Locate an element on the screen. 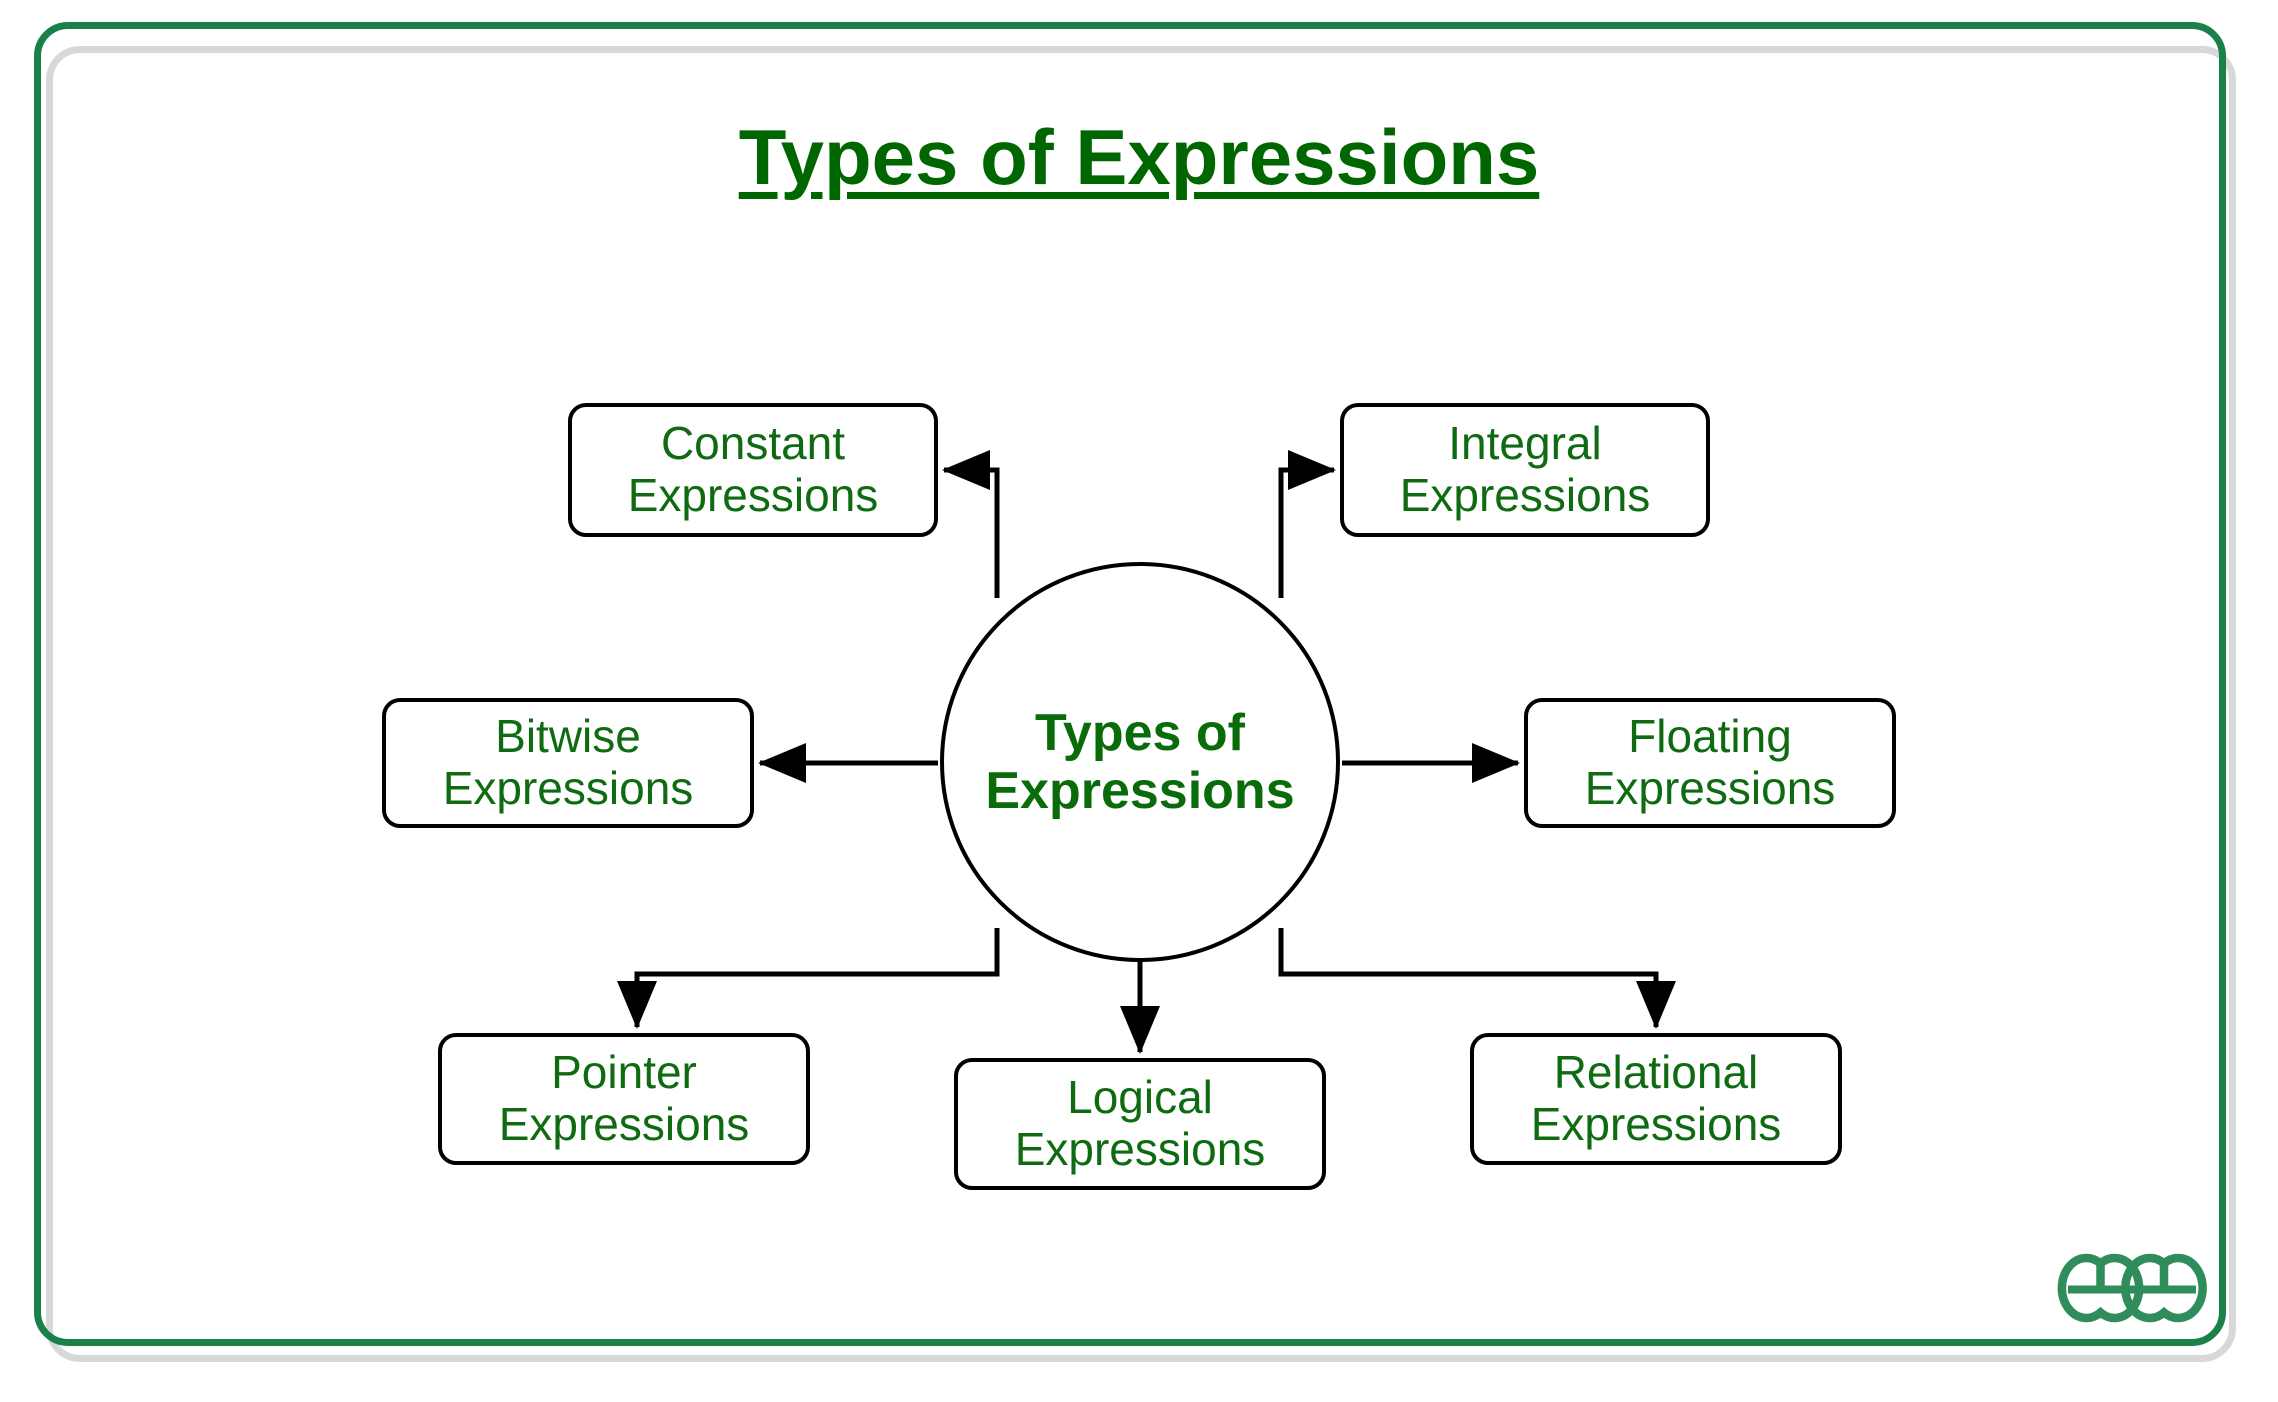 Image resolution: width=2278 pixels, height=1402 pixels. node-pointer-expressions-label: Pointer Expressions is located at coordinates (624, 1098).